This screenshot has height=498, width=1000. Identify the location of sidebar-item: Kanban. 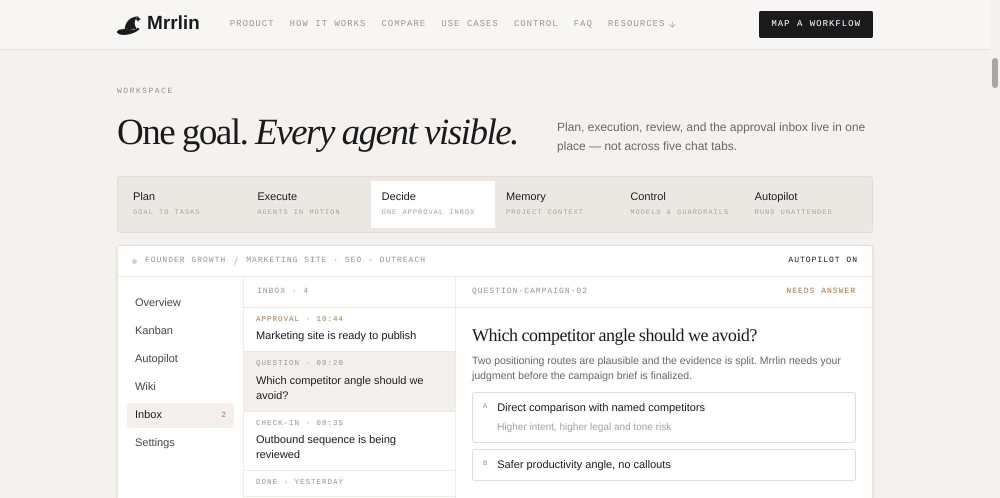
(180, 331).